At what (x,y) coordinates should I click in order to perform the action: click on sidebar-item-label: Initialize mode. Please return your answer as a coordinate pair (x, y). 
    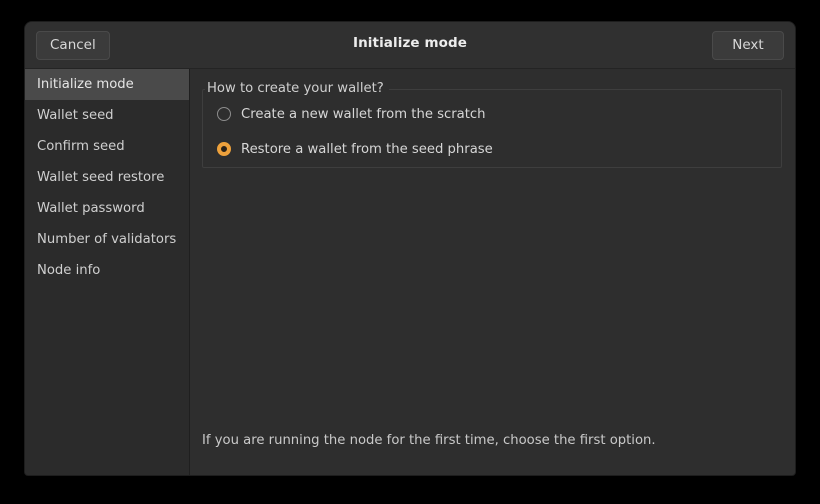
    Looking at the image, I should click on (85, 84).